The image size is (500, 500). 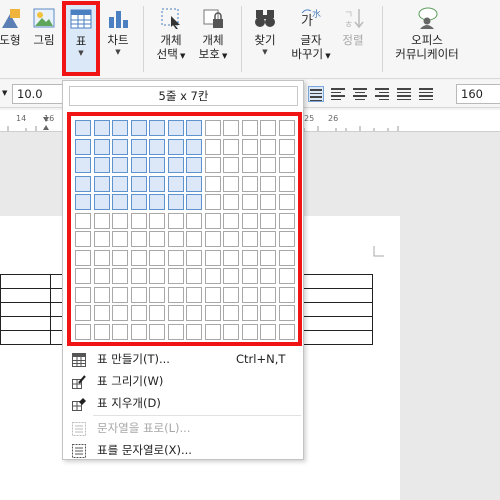 What do you see at coordinates (4, 93) in the screenshot?
I see `chevron-down-icon: ▼` at bounding box center [4, 93].